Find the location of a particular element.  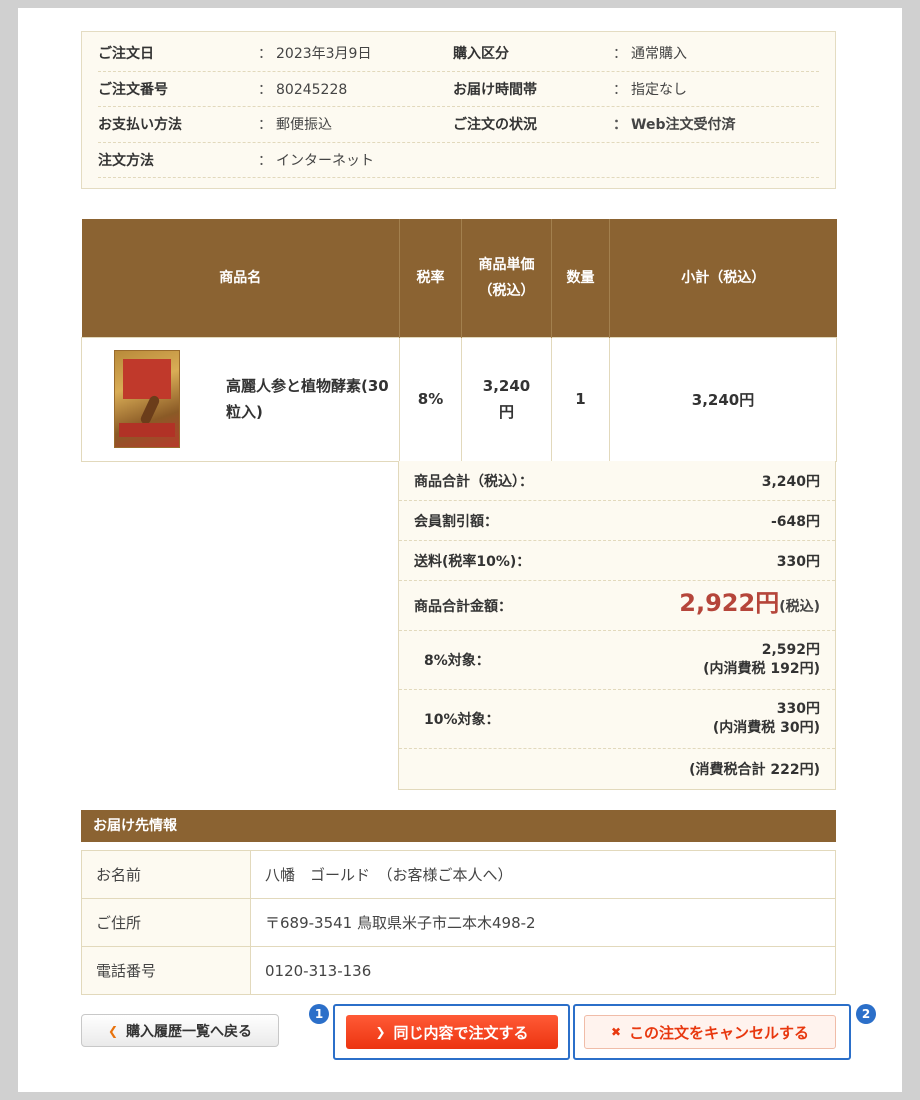

reorder-button: ❯ 同じ内容で注文する is located at coordinates (452, 1032).